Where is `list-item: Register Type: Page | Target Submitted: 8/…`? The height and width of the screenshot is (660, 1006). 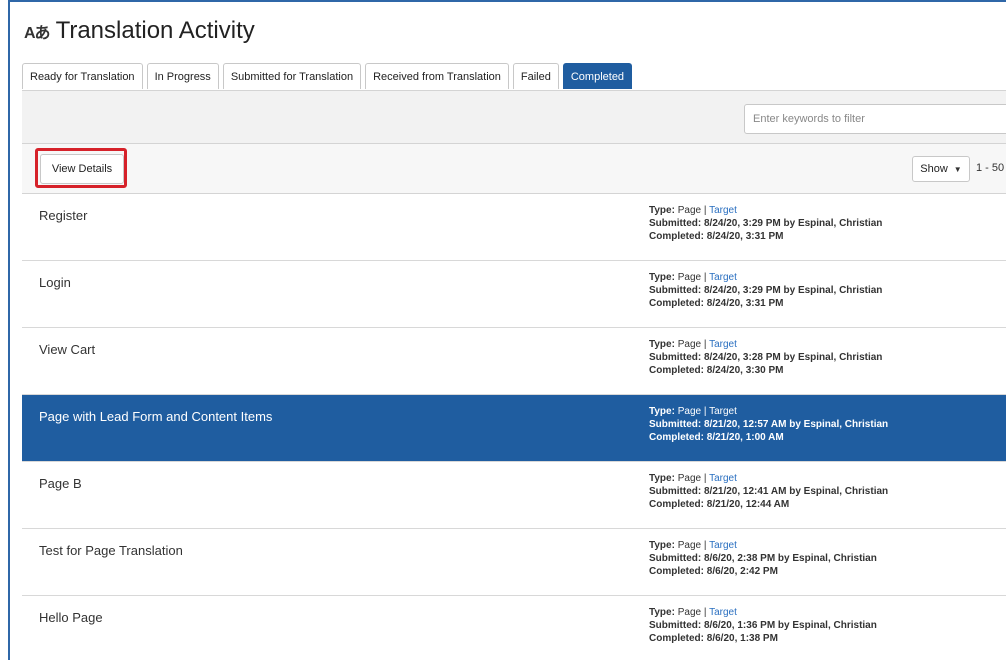
list-item: Register Type: Page | Target Submitted: 8/… is located at coordinates (514, 227).